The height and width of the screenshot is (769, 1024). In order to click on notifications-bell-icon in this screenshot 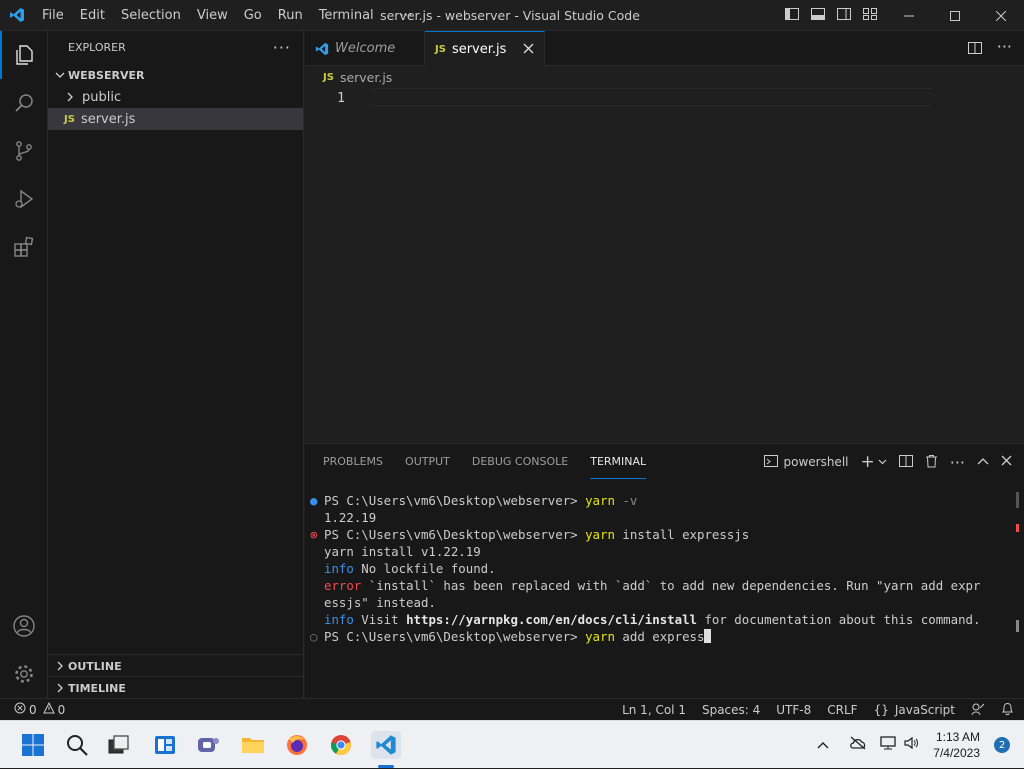, I will do `click(1007, 710)`.